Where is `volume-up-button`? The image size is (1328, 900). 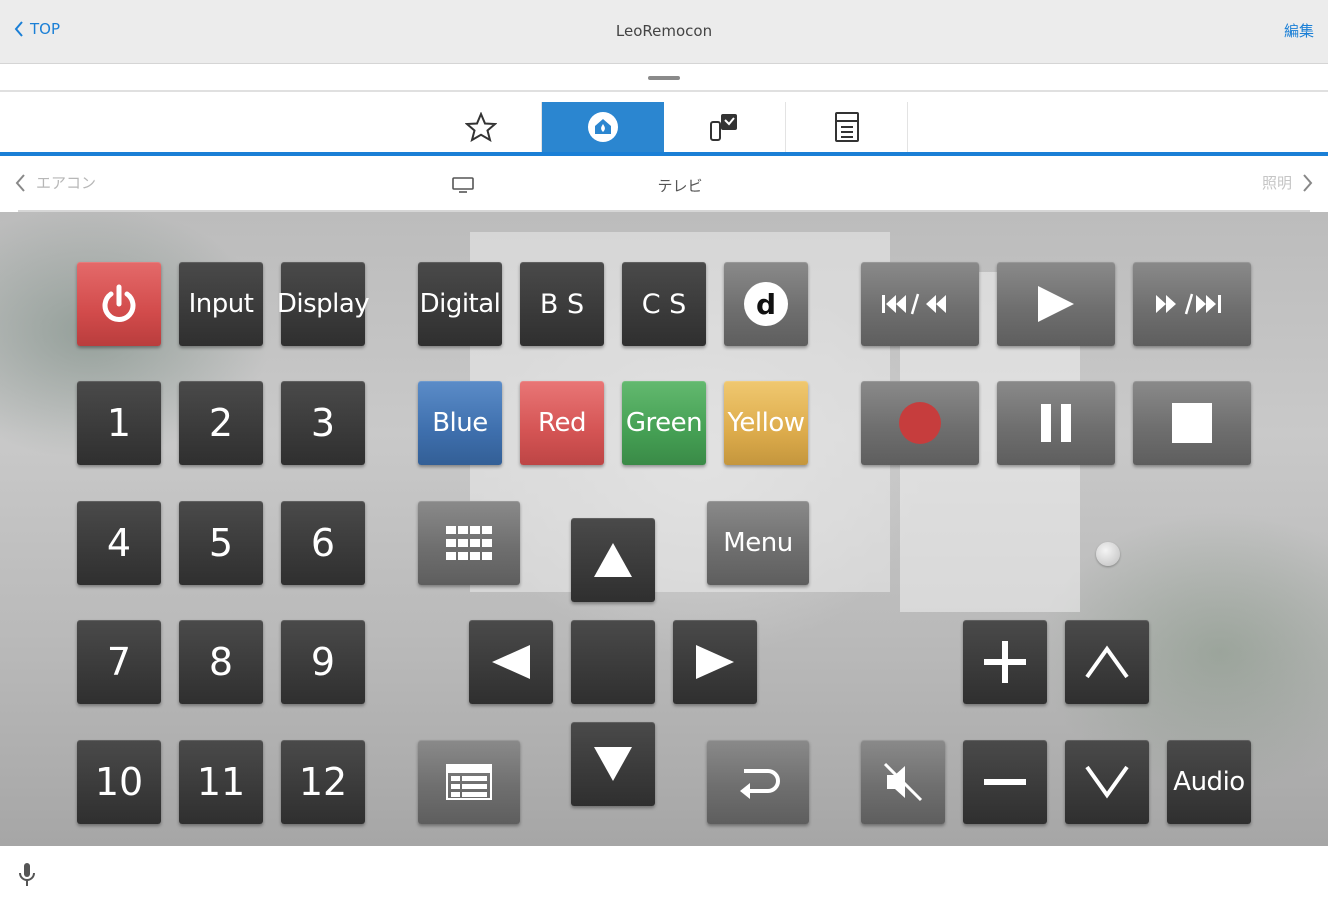 volume-up-button is located at coordinates (1005, 662).